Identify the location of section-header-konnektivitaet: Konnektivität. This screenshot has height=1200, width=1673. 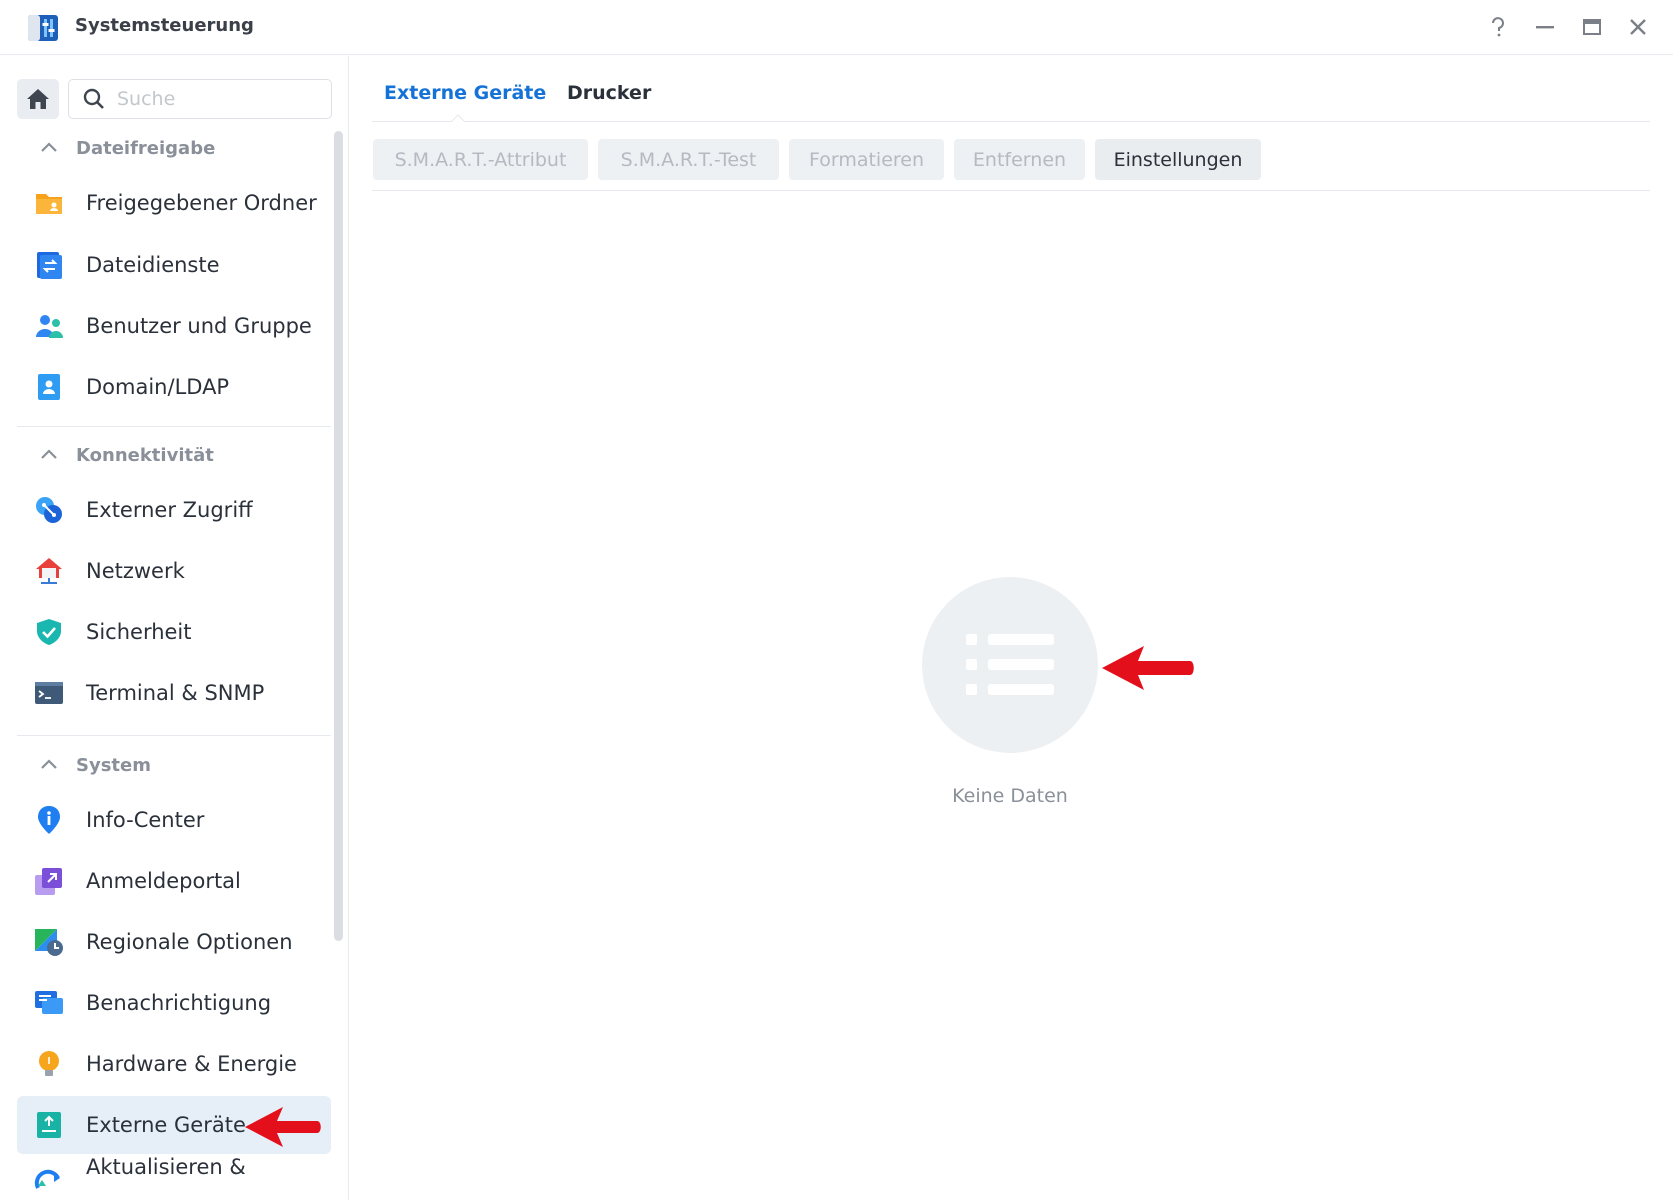
(126, 455).